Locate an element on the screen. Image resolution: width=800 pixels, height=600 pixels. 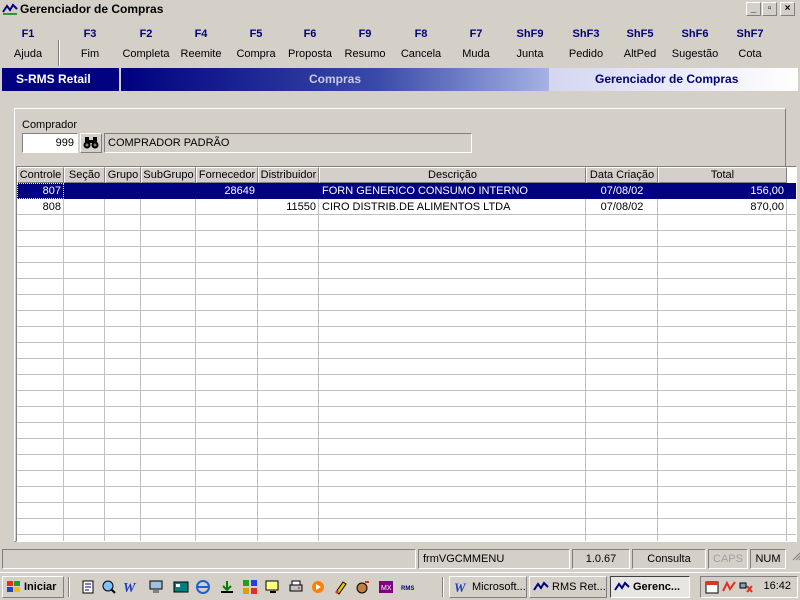
resize-grip-icon is located at coordinates (794, 559).